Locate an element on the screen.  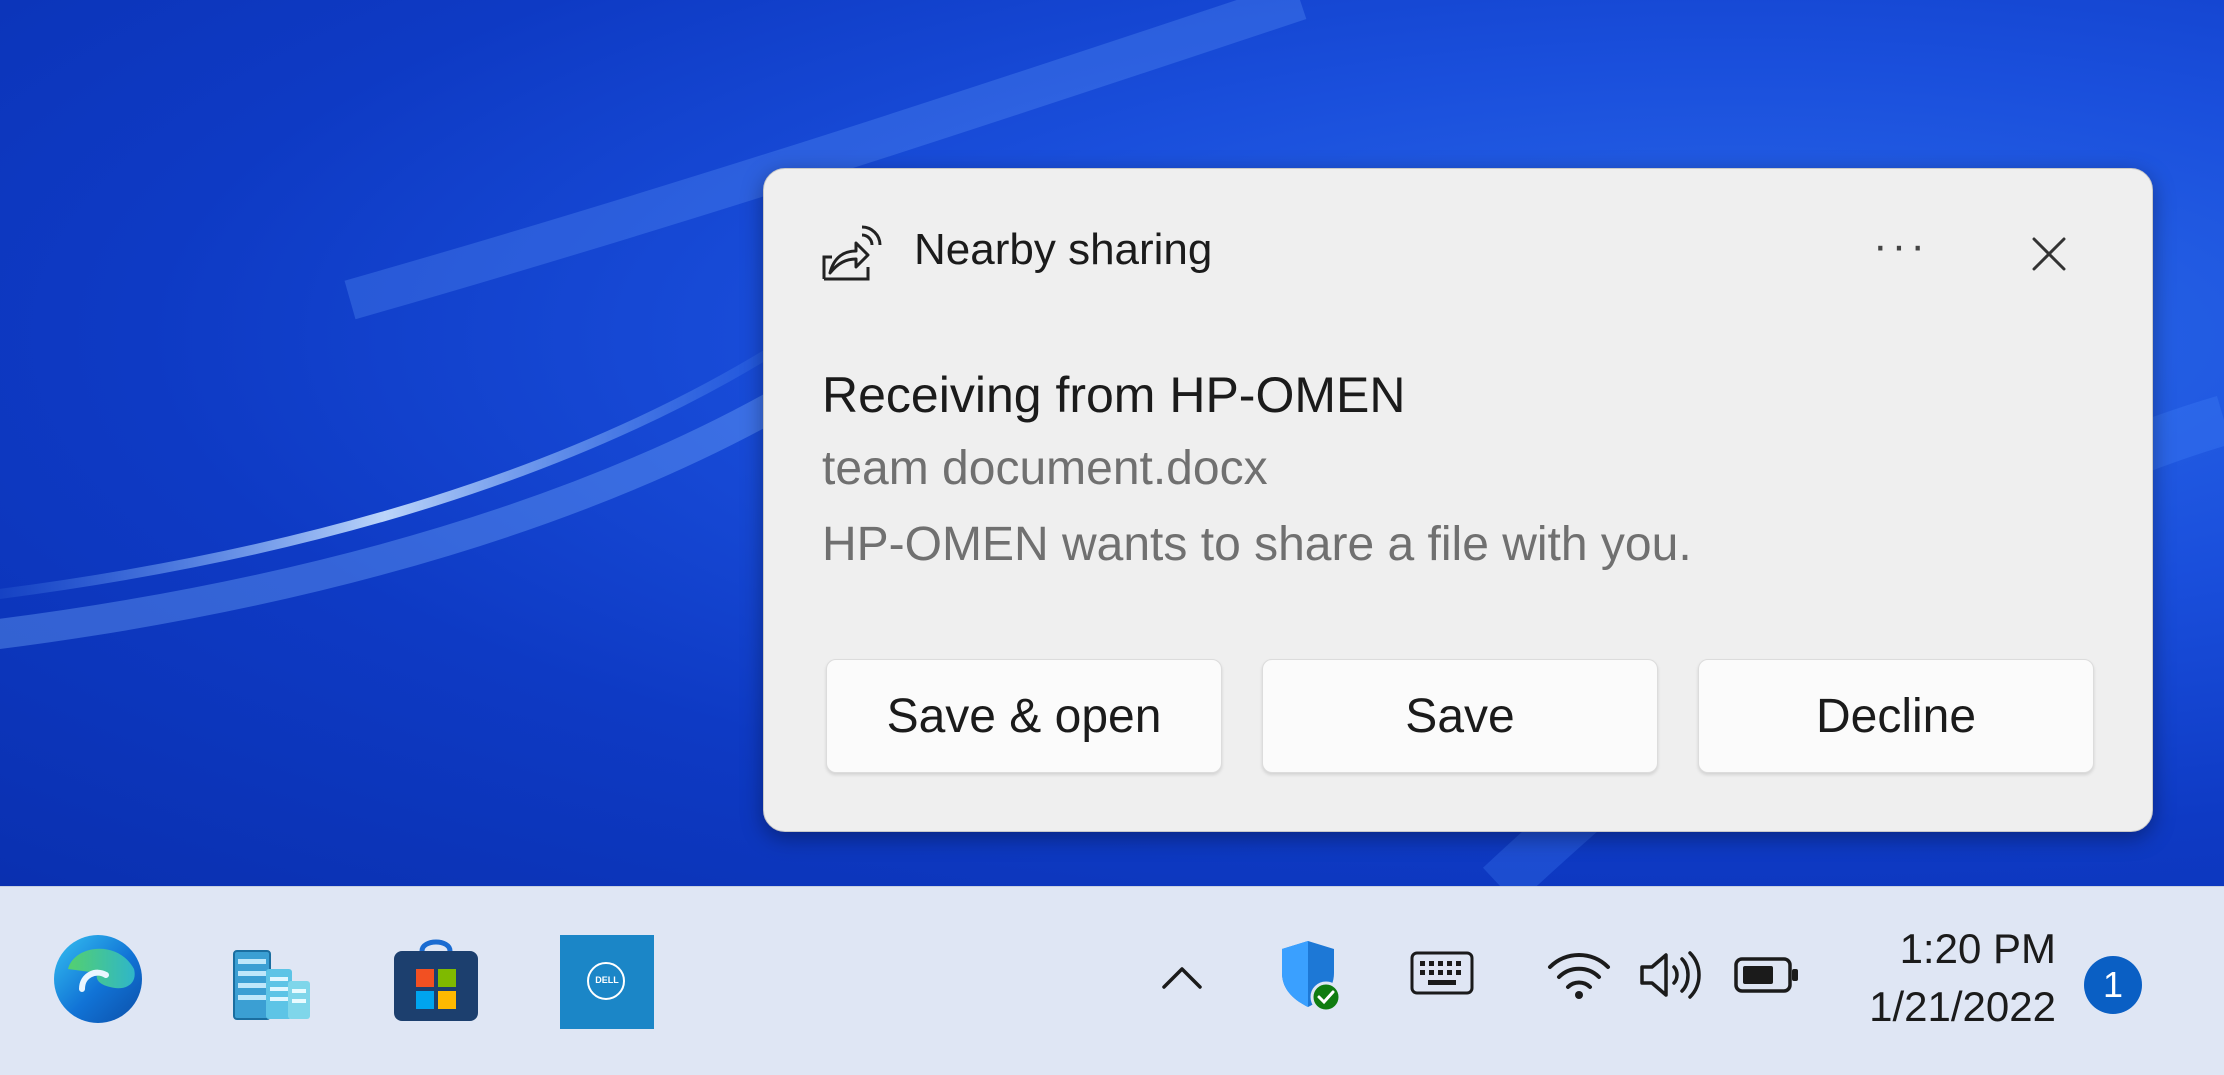
dell-icon: DELL is located at coordinates (607, 982).